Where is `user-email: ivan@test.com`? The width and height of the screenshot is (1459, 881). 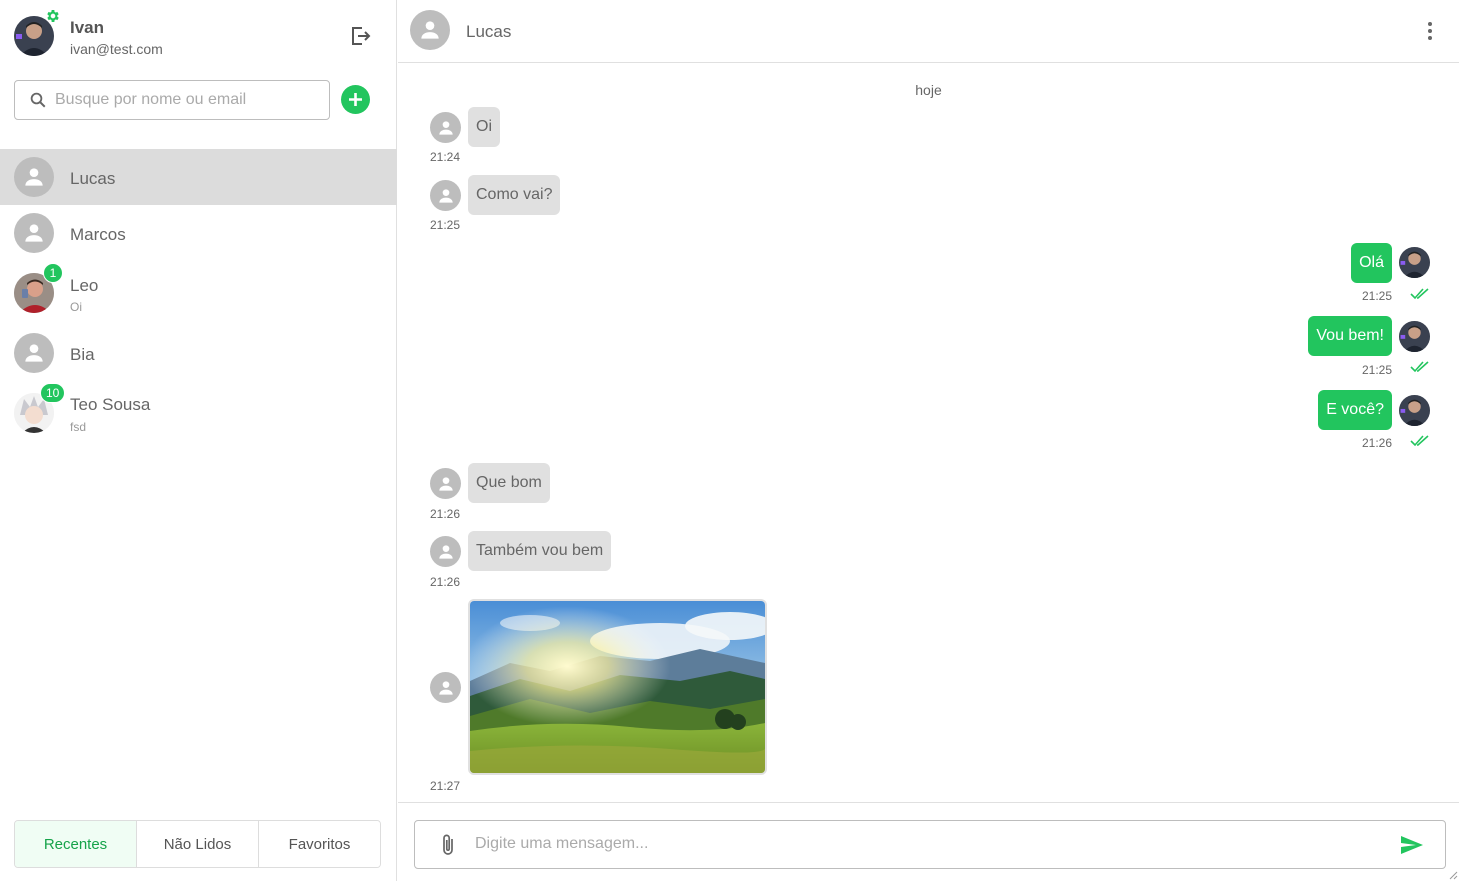
user-email: ivan@test.com is located at coordinates (116, 49).